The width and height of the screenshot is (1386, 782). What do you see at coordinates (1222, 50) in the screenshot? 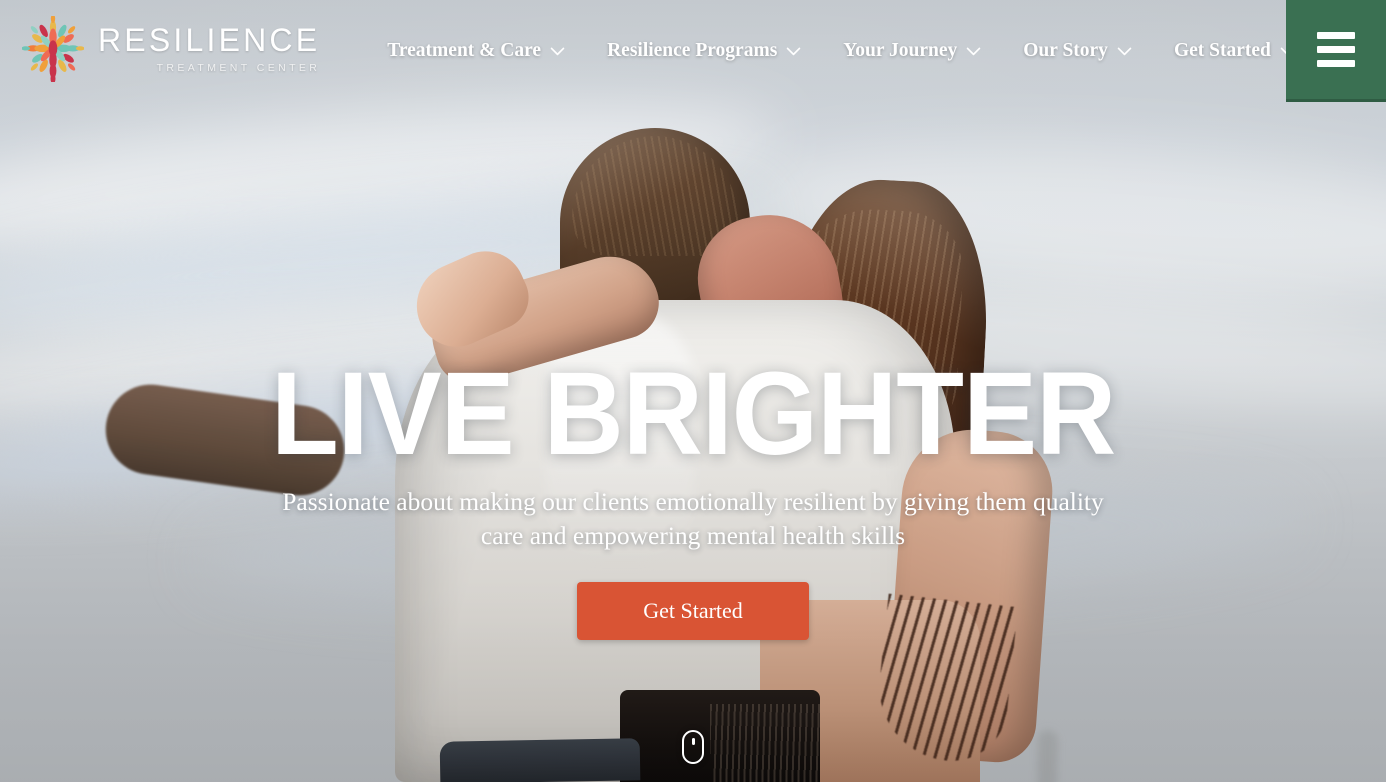
I see `nav-item-label: Get Started` at bounding box center [1222, 50].